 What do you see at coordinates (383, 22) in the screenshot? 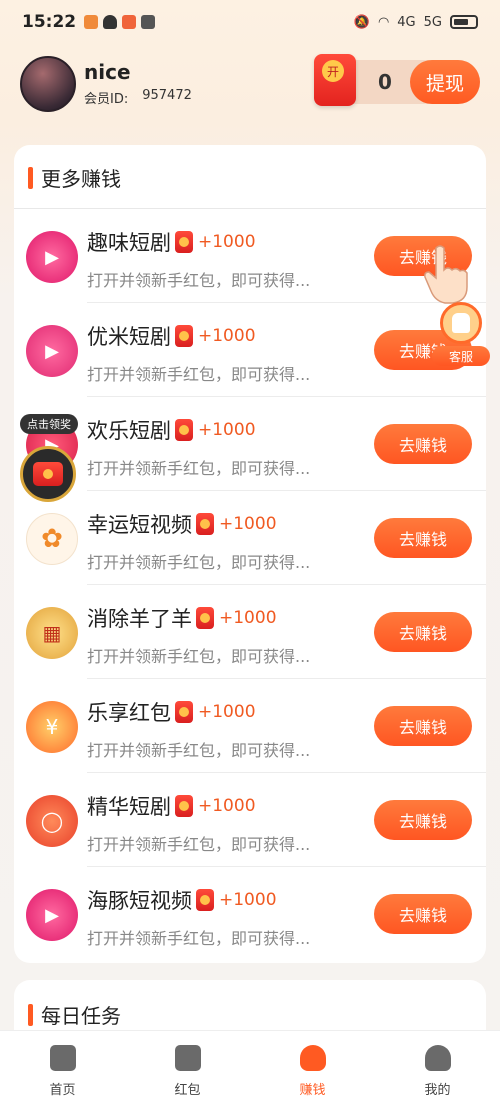
I see `wifi-icon: ◠` at bounding box center [383, 22].